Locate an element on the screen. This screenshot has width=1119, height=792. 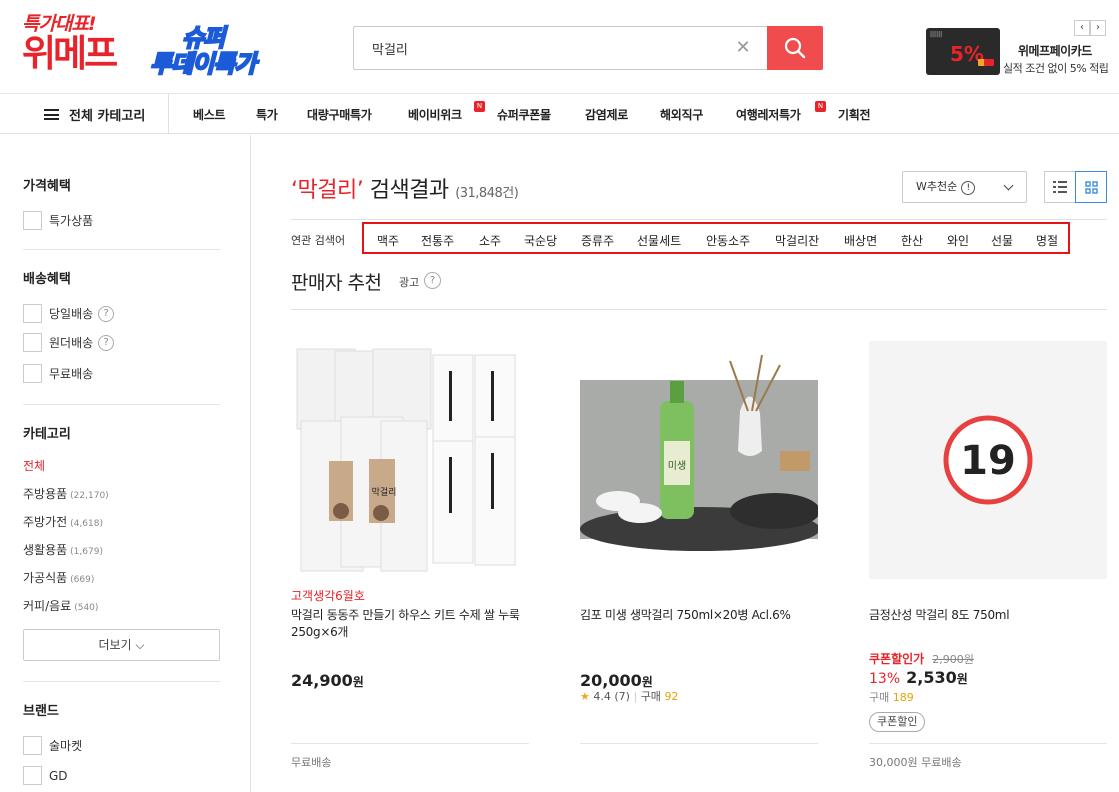
filter-wonder: 원더배송? is located at coordinates (69, 342).